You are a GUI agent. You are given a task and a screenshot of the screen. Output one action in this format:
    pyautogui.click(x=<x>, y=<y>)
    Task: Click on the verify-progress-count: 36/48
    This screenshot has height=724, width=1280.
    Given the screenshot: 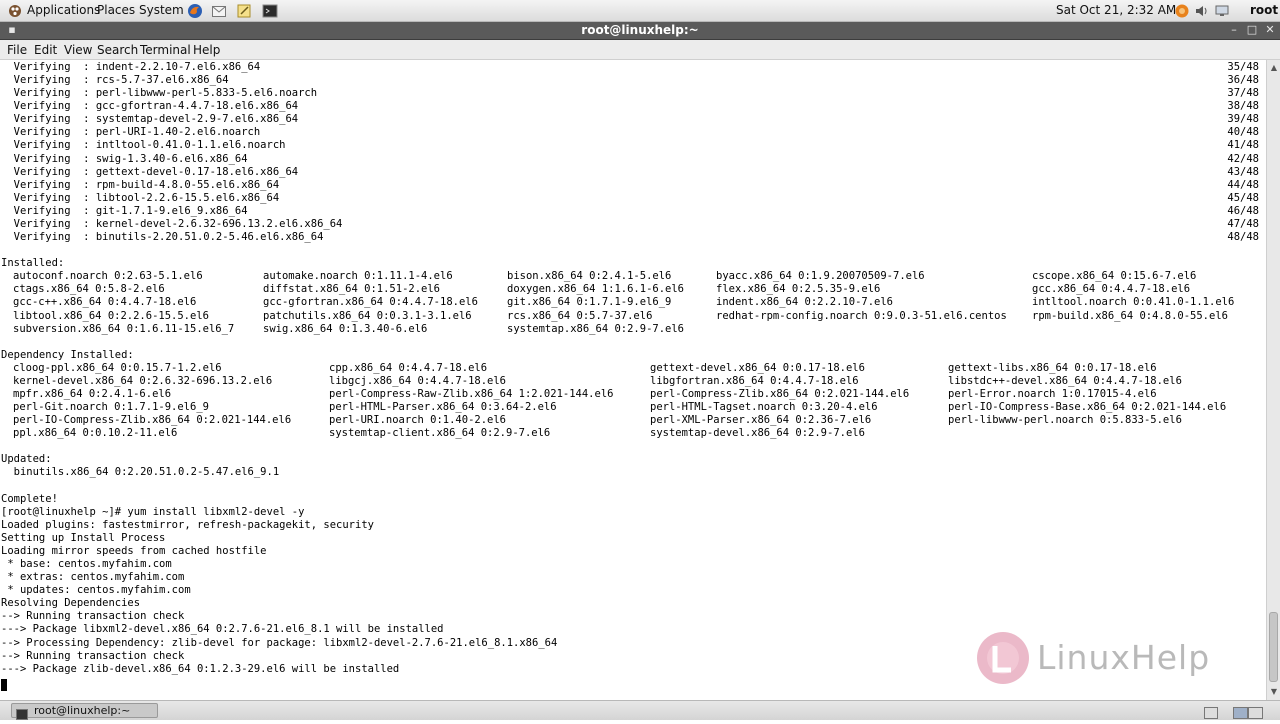 What is the action you would take?
    pyautogui.click(x=1243, y=80)
    